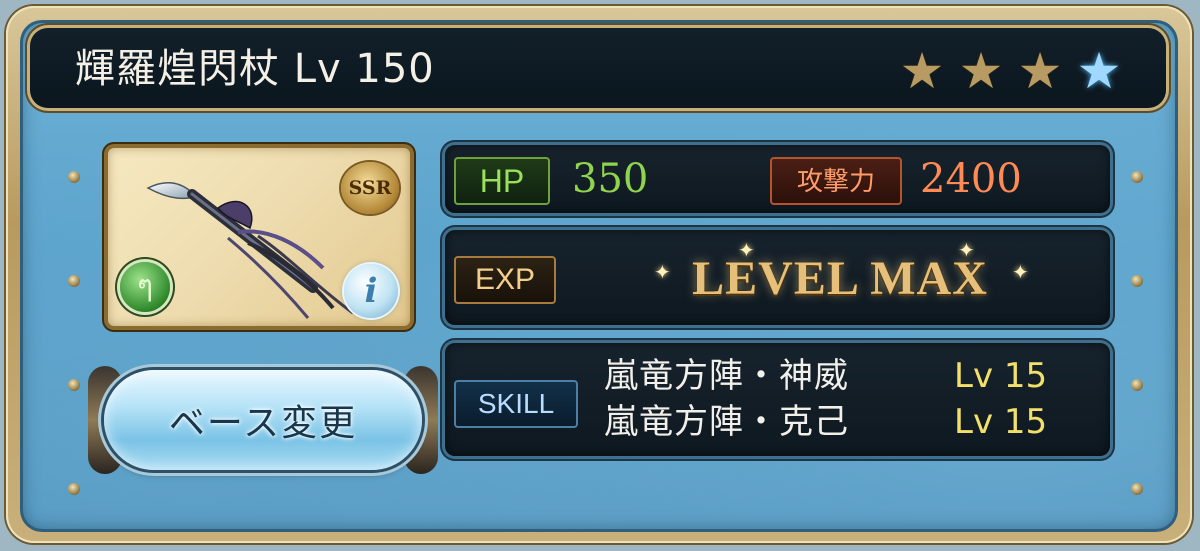 The width and height of the screenshot is (1200, 551). Describe the element at coordinates (370, 188) in the screenshot. I see `ssr-rarity-badge: SSR` at that location.